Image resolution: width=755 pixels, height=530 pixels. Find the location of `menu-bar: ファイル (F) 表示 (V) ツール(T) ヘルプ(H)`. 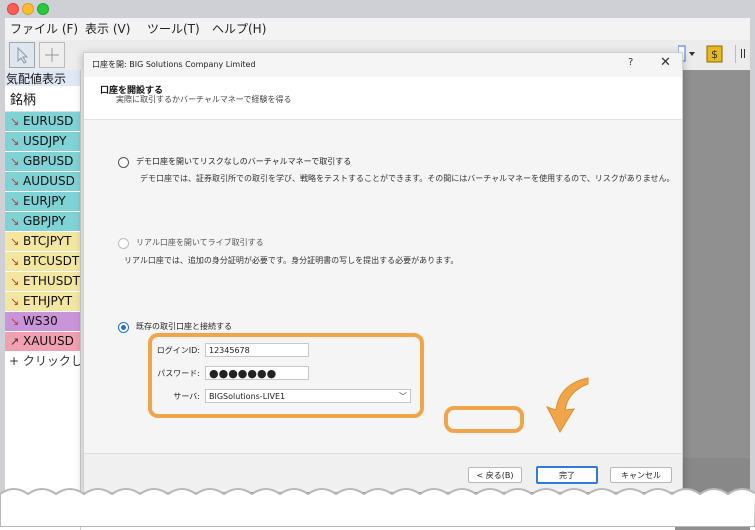

menu-bar: ファイル (F) 表示 (V) ツール(T) ヘルプ(H) is located at coordinates (377, 29).